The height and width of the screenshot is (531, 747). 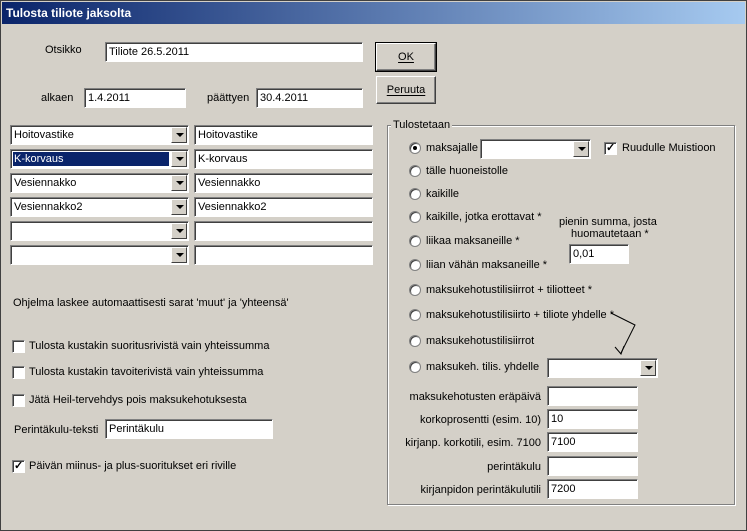 I want to click on radio-tilisiirrot-tiliotteet, so click(x=415, y=290).